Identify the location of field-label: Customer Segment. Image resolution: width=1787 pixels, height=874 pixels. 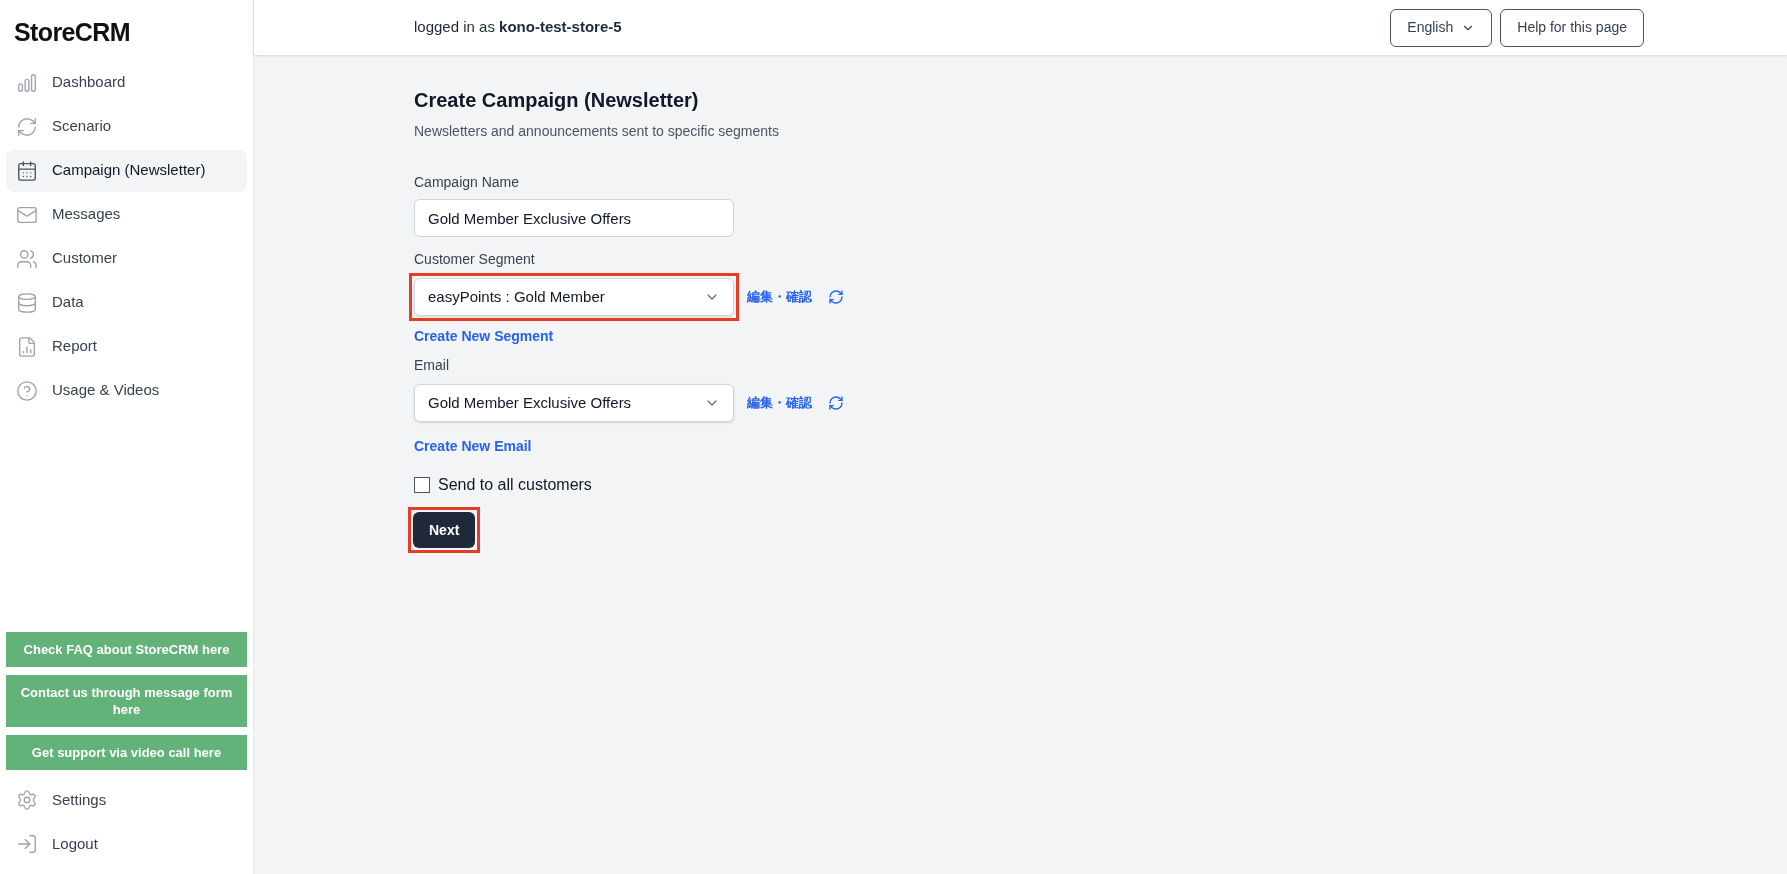
(475, 259).